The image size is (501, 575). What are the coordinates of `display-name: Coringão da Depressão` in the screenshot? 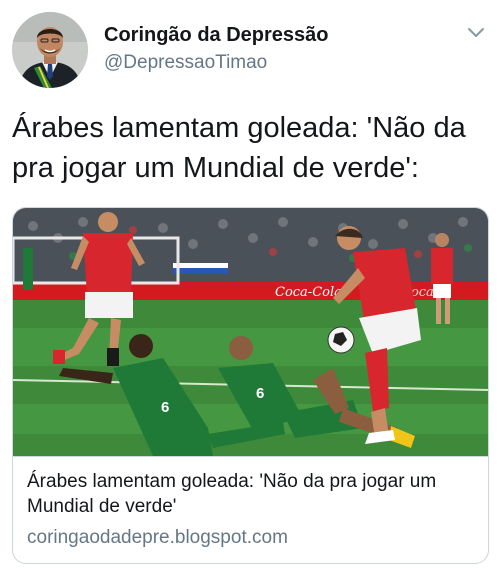 It's located at (216, 35).